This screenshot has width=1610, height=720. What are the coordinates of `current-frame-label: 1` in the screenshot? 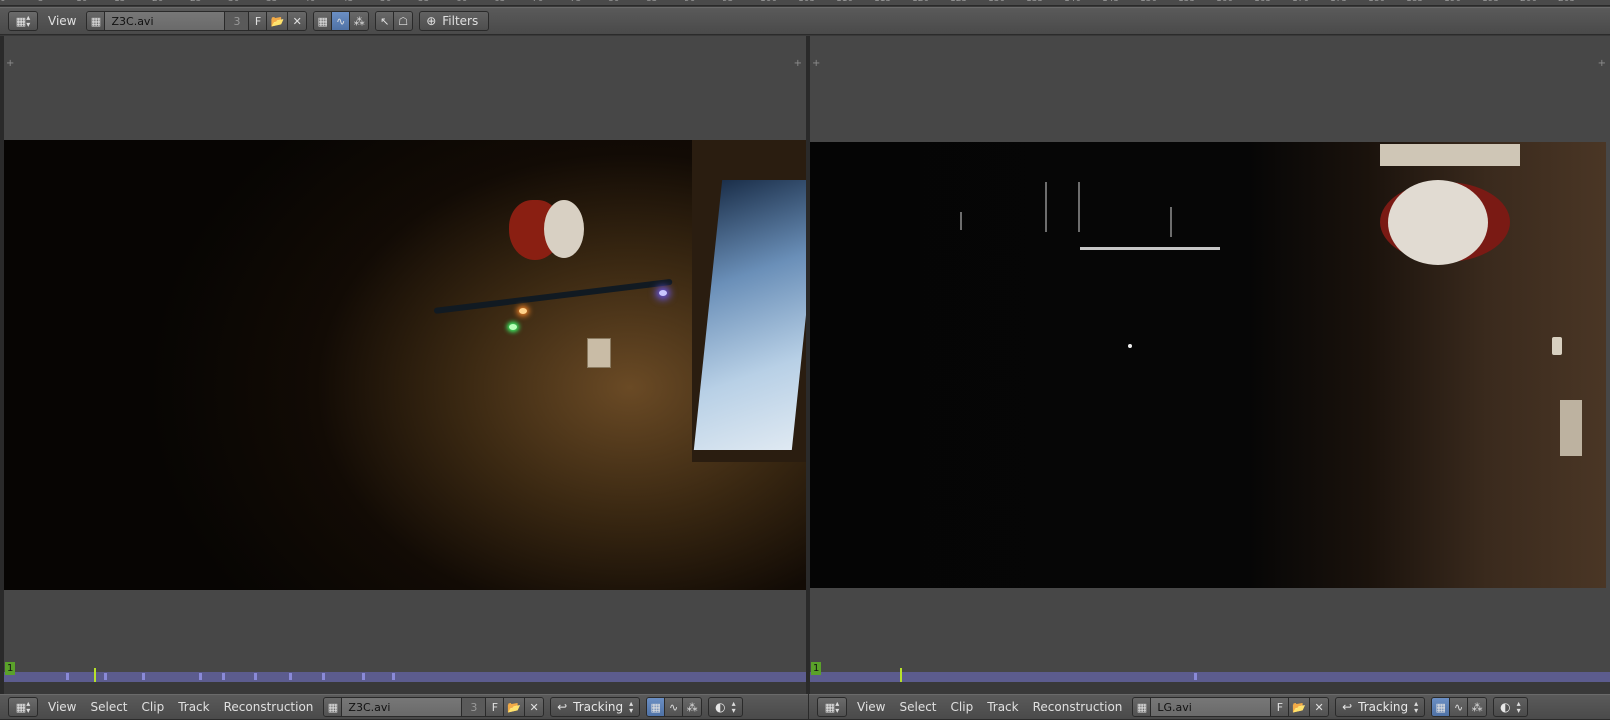 It's located at (10, 668).